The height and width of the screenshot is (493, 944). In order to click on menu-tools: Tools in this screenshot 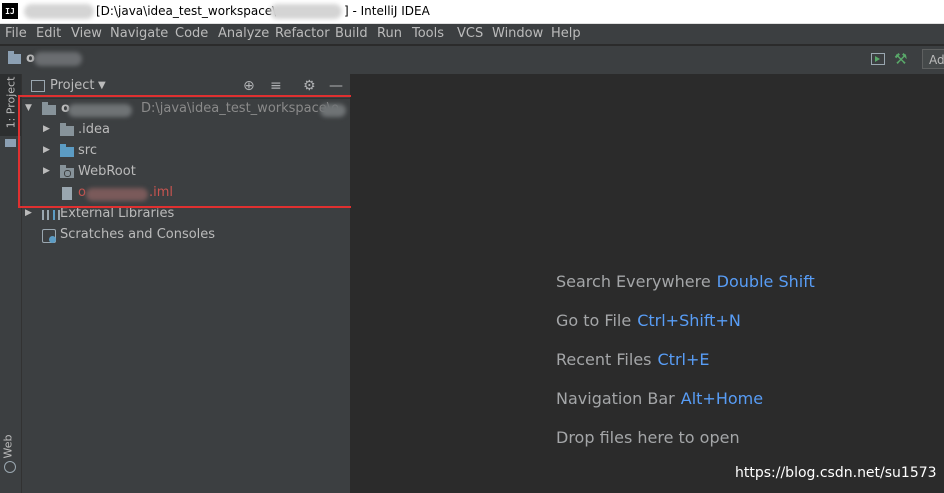, I will do `click(428, 33)`.